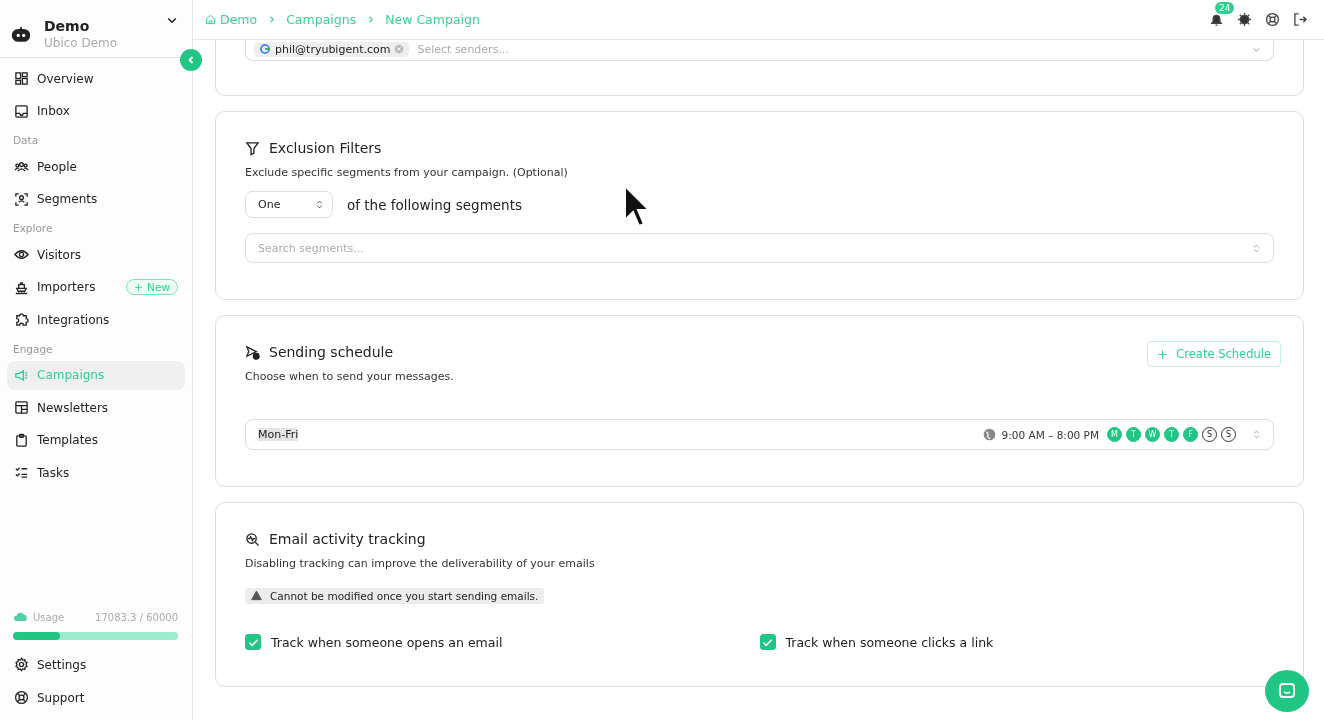 The width and height of the screenshot is (1324, 720). I want to click on match-label: of the following segments, so click(434, 204).